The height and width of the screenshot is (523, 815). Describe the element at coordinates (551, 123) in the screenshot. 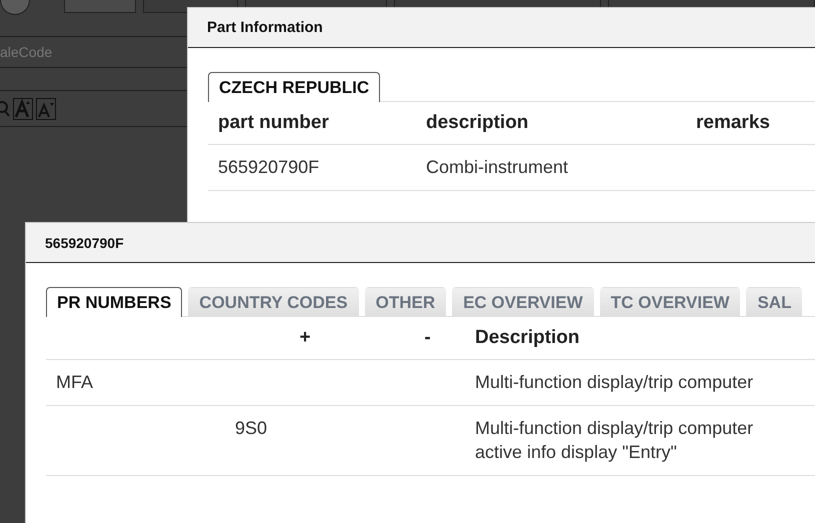

I see `column-header: description` at that location.